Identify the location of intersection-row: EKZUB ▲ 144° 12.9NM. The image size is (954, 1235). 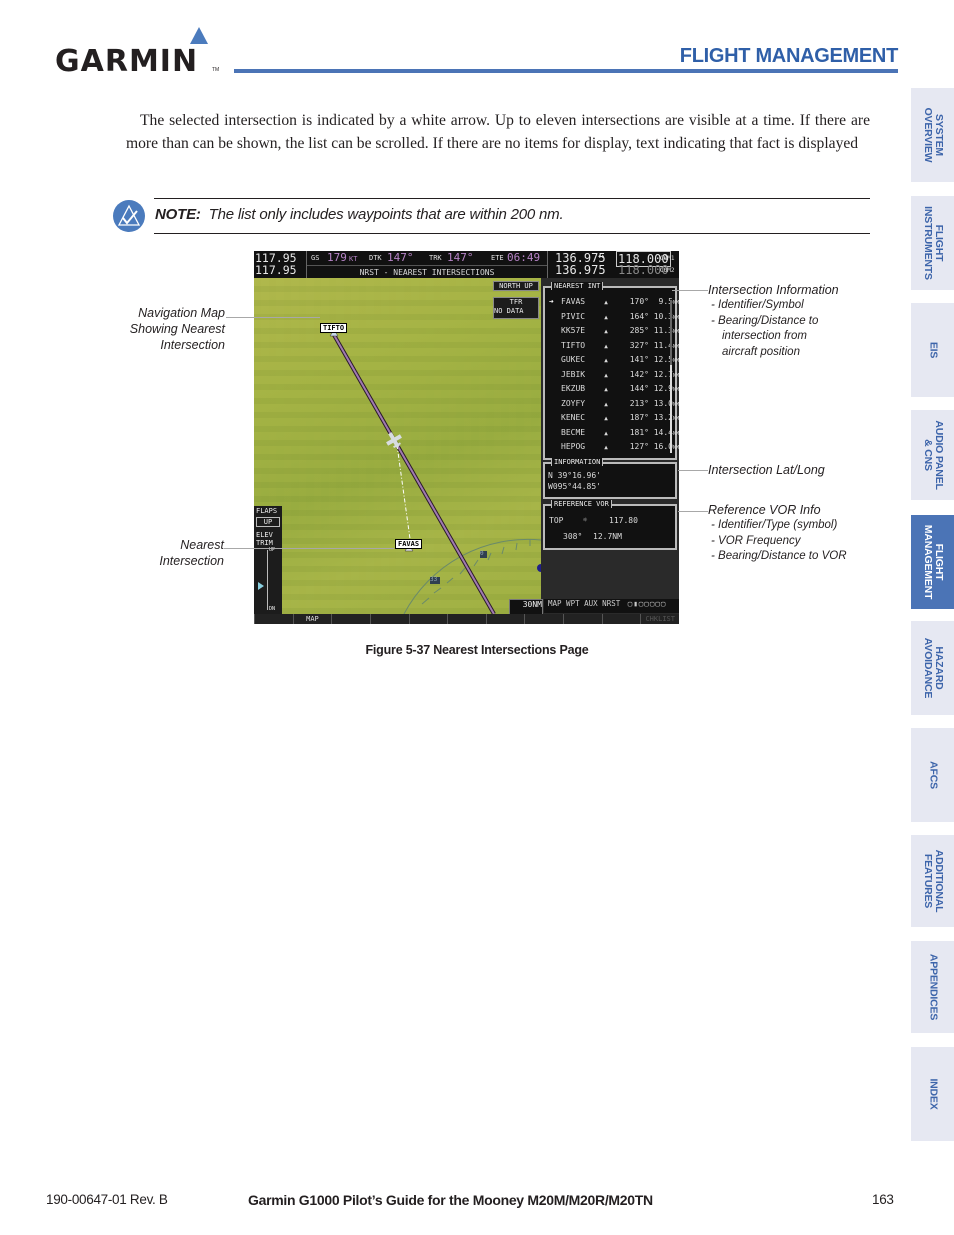
(614, 389).